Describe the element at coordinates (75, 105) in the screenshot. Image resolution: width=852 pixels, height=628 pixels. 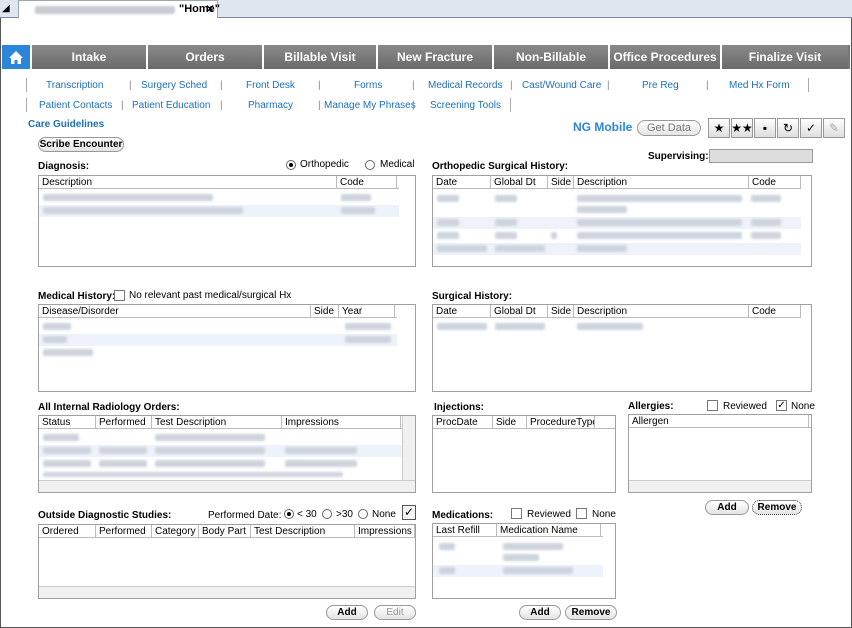
I see `link-patient-contacts: Patient Contacts` at that location.